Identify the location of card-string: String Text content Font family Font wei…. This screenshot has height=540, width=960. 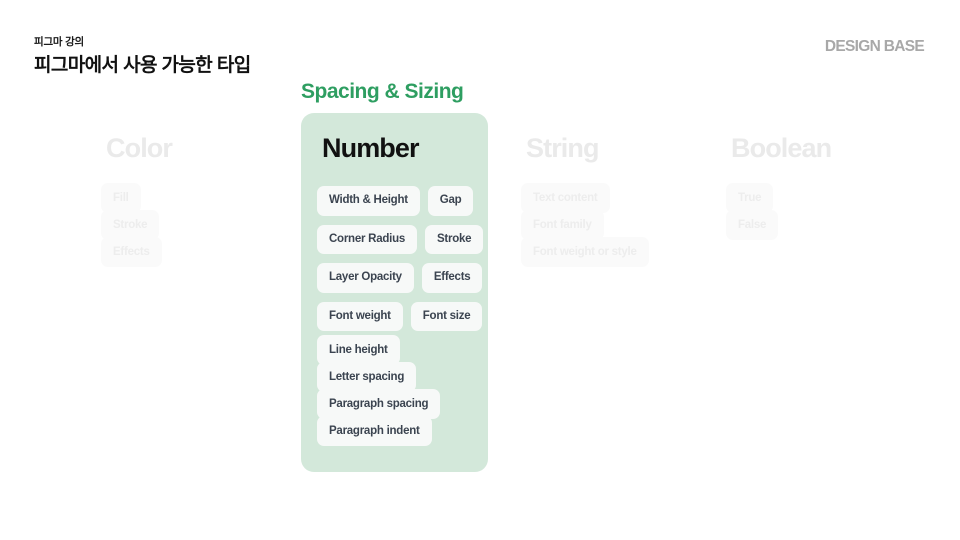
(621, 196).